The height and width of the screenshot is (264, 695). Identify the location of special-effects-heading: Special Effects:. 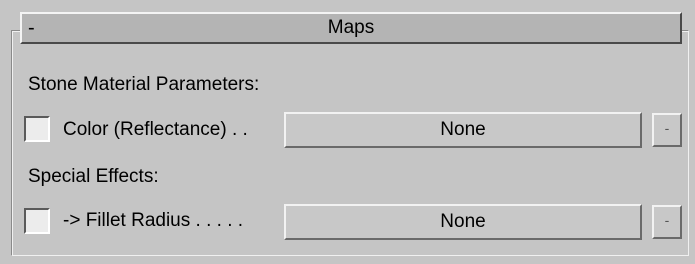
(93, 176).